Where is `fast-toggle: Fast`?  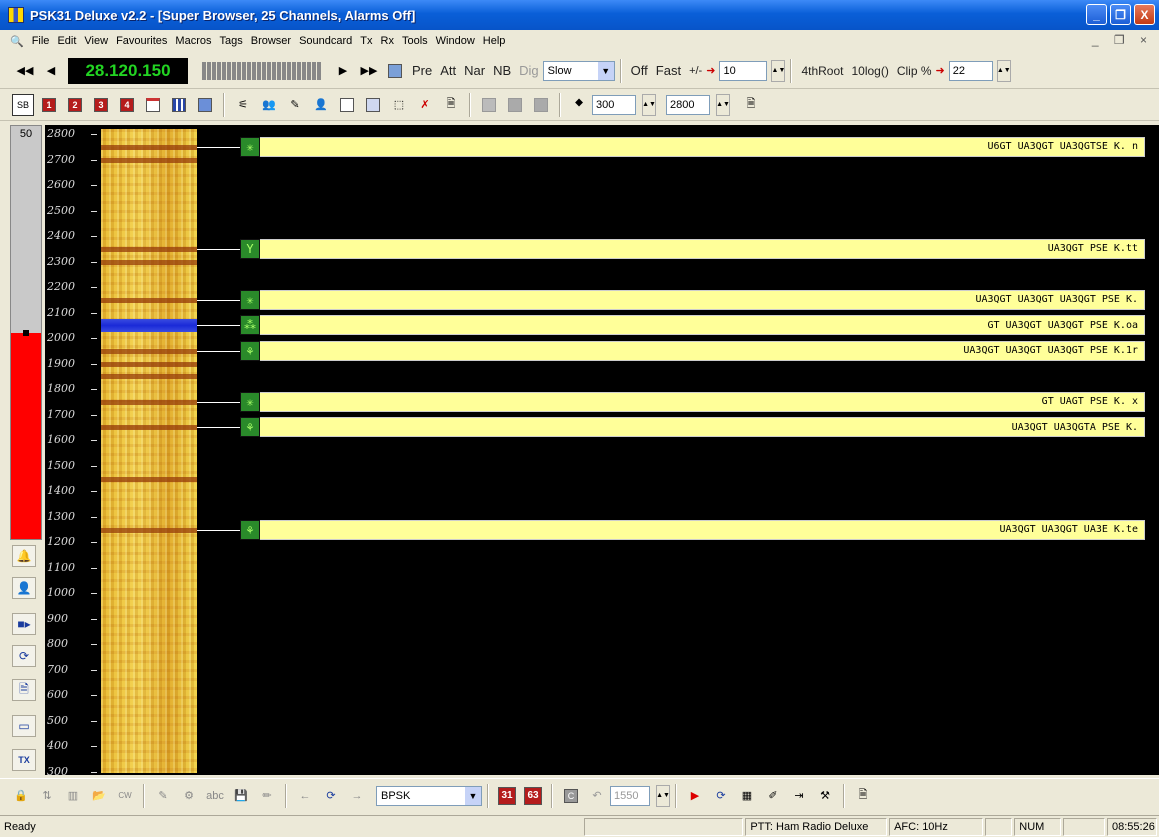 fast-toggle: Fast is located at coordinates (668, 70).